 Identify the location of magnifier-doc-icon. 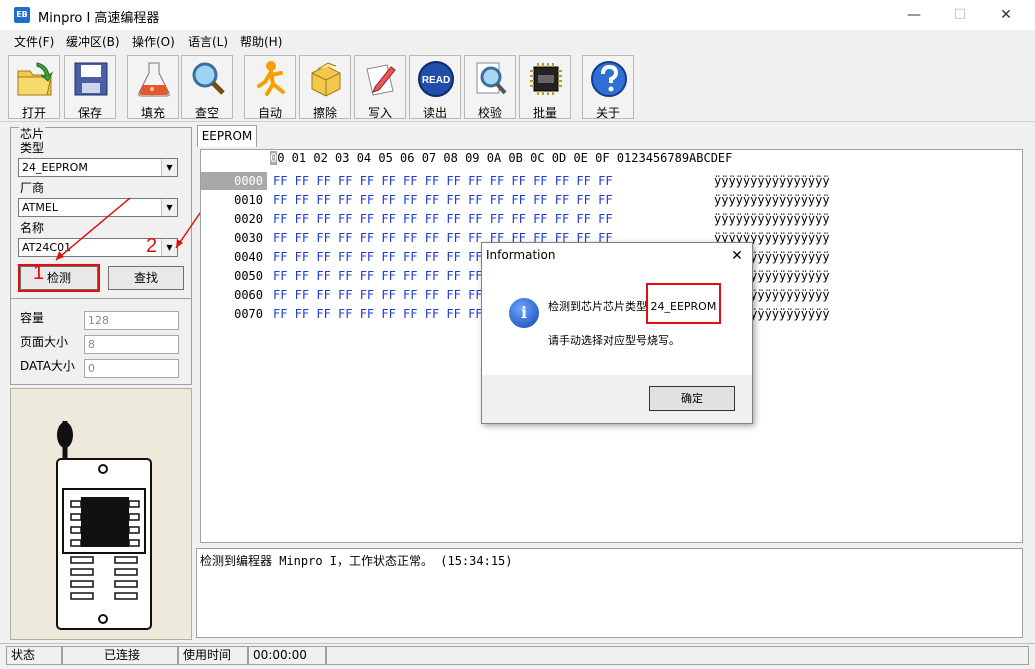
(491, 78).